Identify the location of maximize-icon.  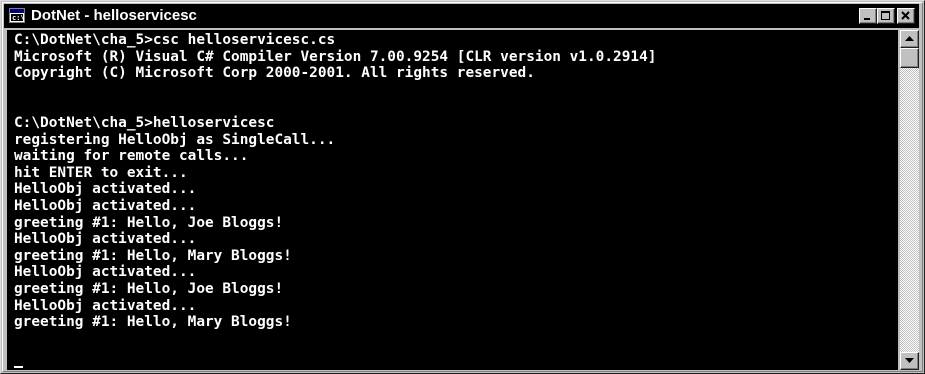
(885, 15).